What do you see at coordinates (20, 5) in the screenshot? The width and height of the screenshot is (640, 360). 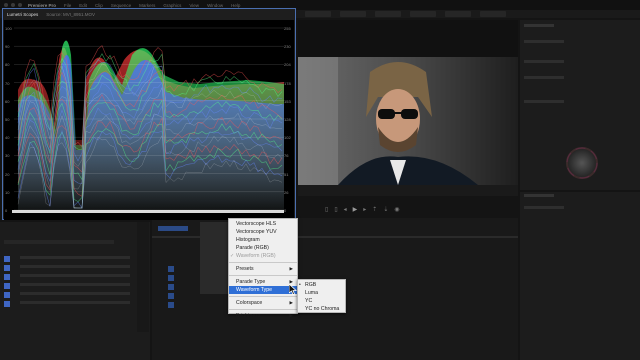 I see `zoom-window-icon` at bounding box center [20, 5].